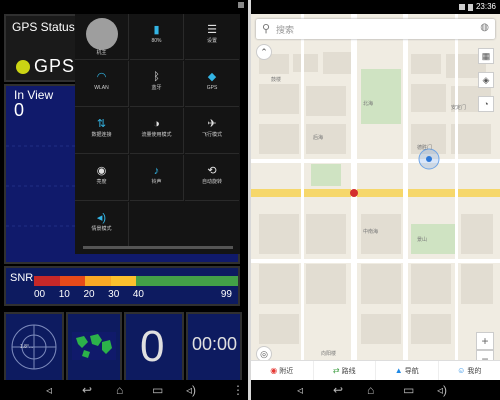 The height and width of the screenshot is (400, 500). I want to click on qs-tile-label: 情景模式, so click(101, 229).